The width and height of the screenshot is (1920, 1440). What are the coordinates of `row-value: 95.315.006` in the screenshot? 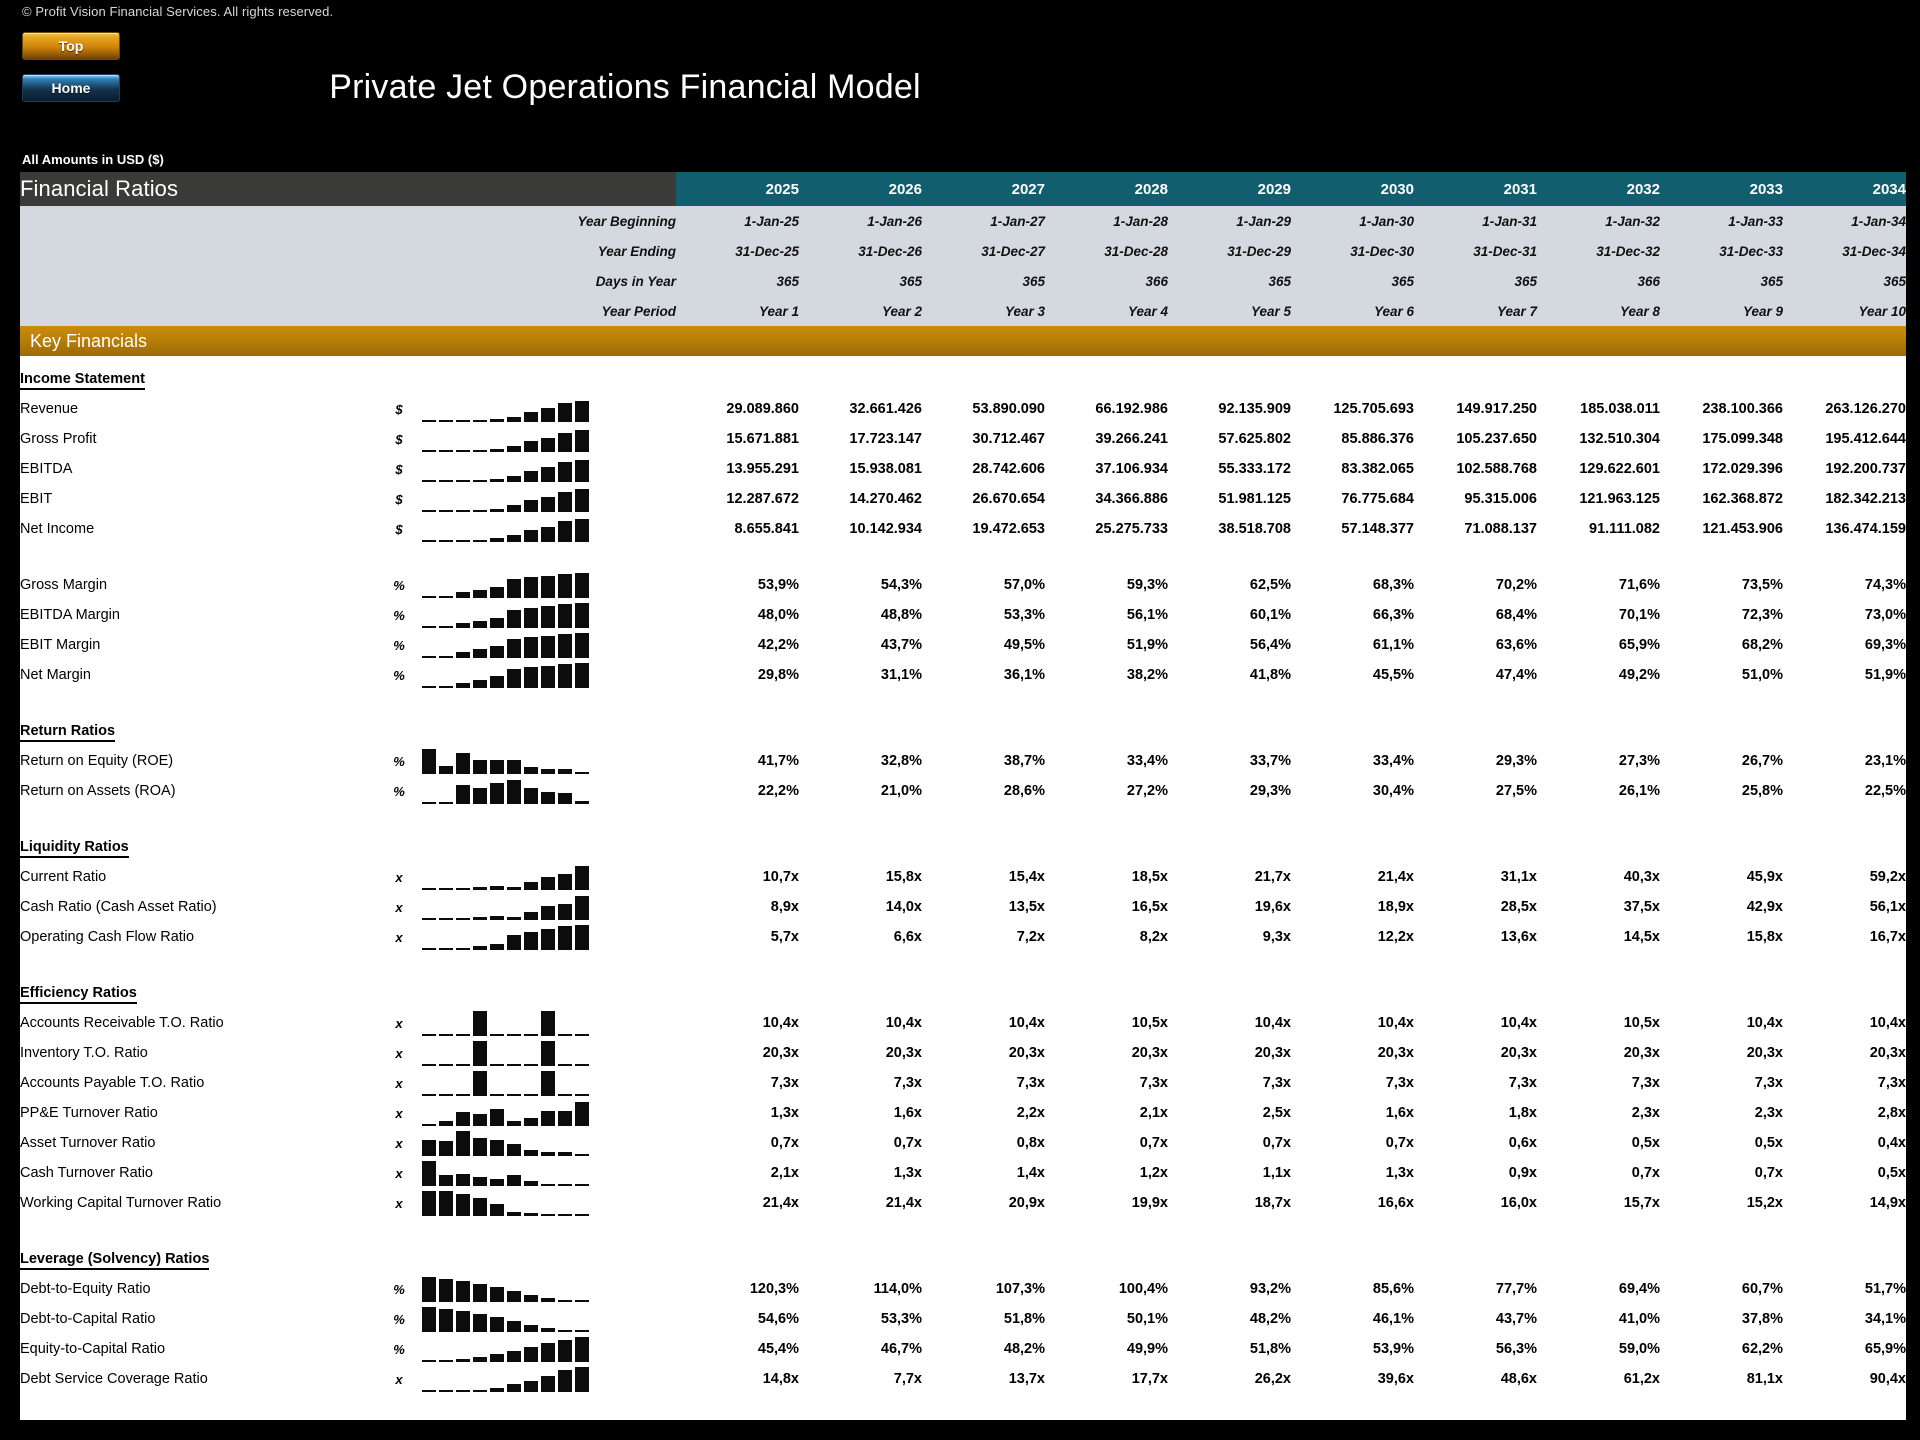 It's located at (1475, 499).